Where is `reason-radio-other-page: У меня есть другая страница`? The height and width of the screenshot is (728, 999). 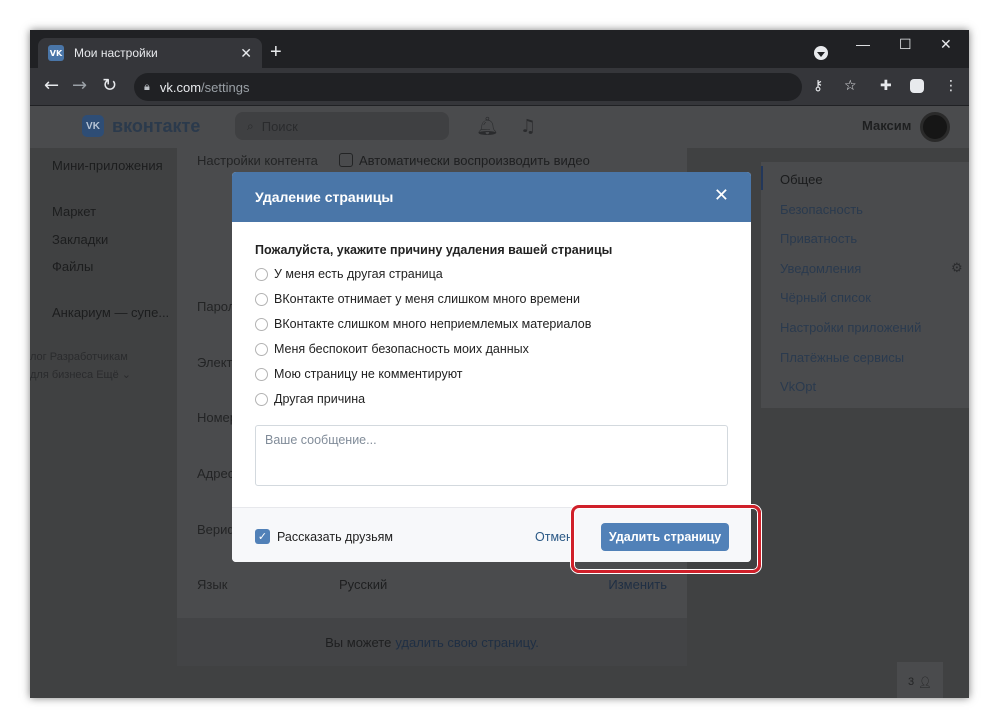
reason-radio-other-page: У меня есть другая страница is located at coordinates (349, 274).